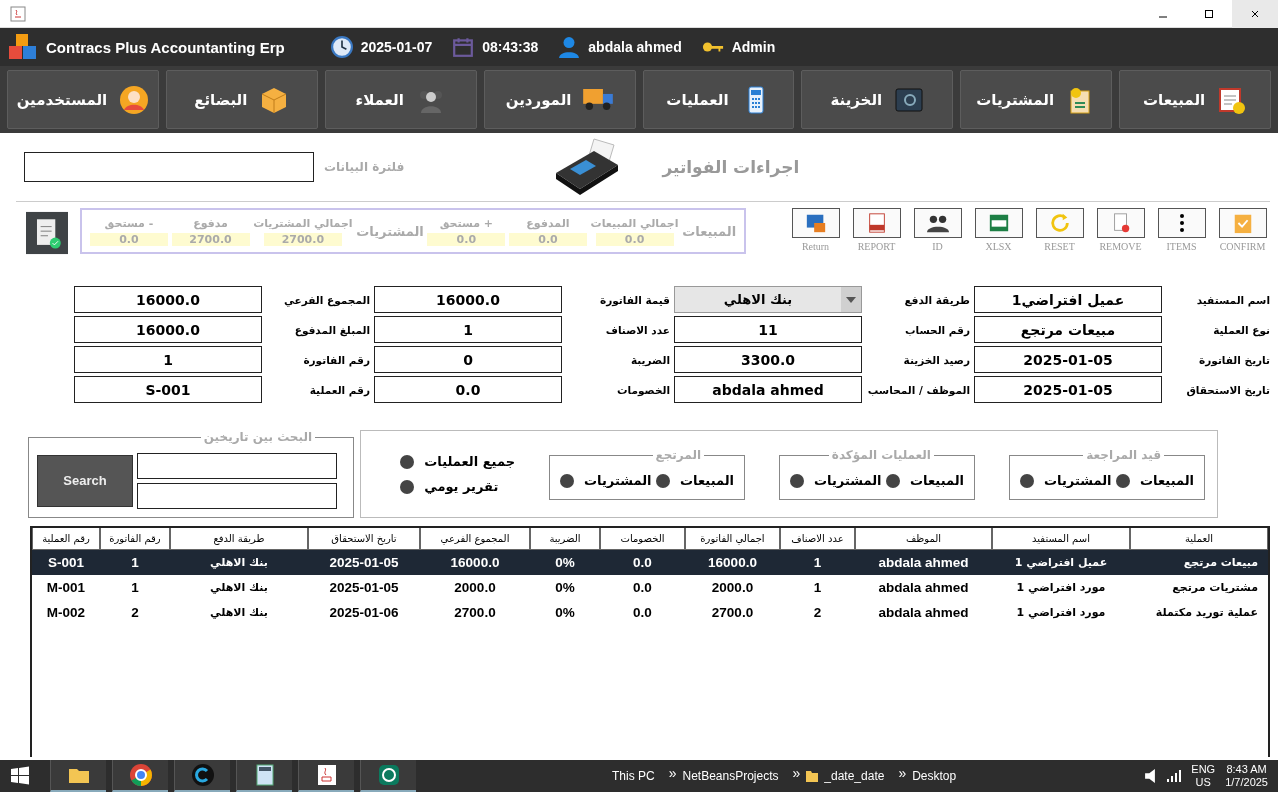 The height and width of the screenshot is (792, 1278). What do you see at coordinates (934, 776) in the screenshot?
I see `toolbar-link: Desktop` at bounding box center [934, 776].